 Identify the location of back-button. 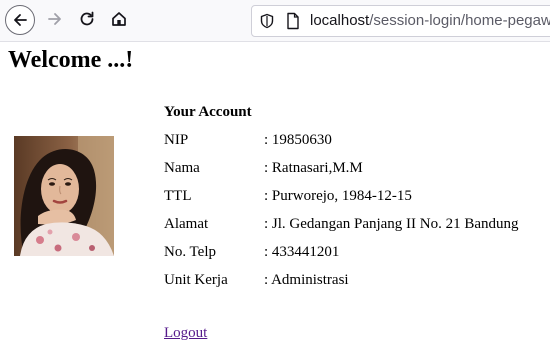
(20, 20).